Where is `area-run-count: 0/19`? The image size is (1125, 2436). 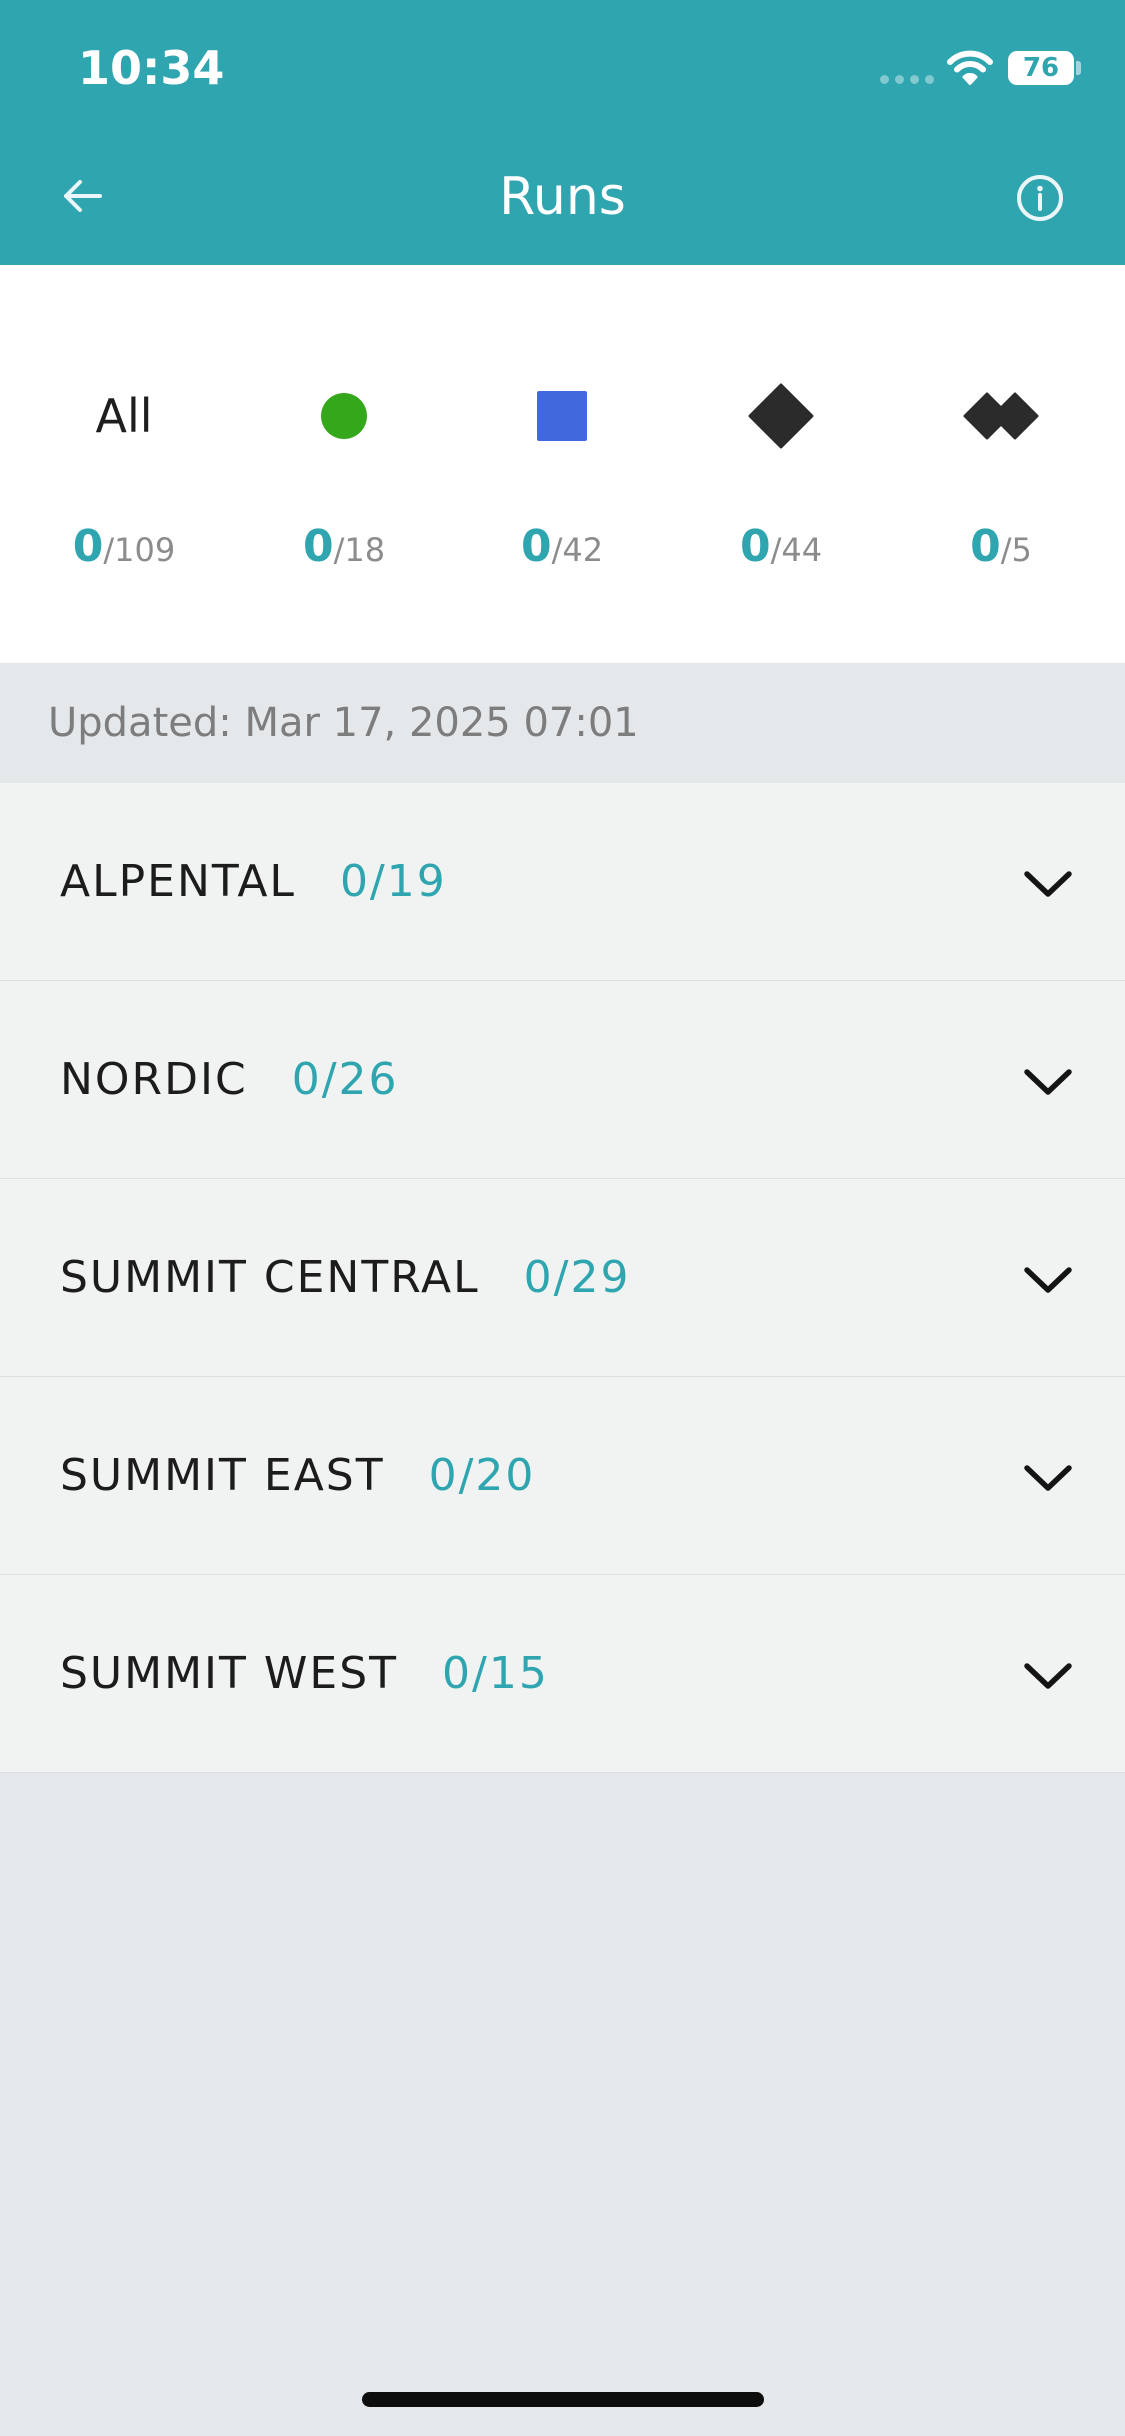 area-run-count: 0/19 is located at coordinates (393, 881).